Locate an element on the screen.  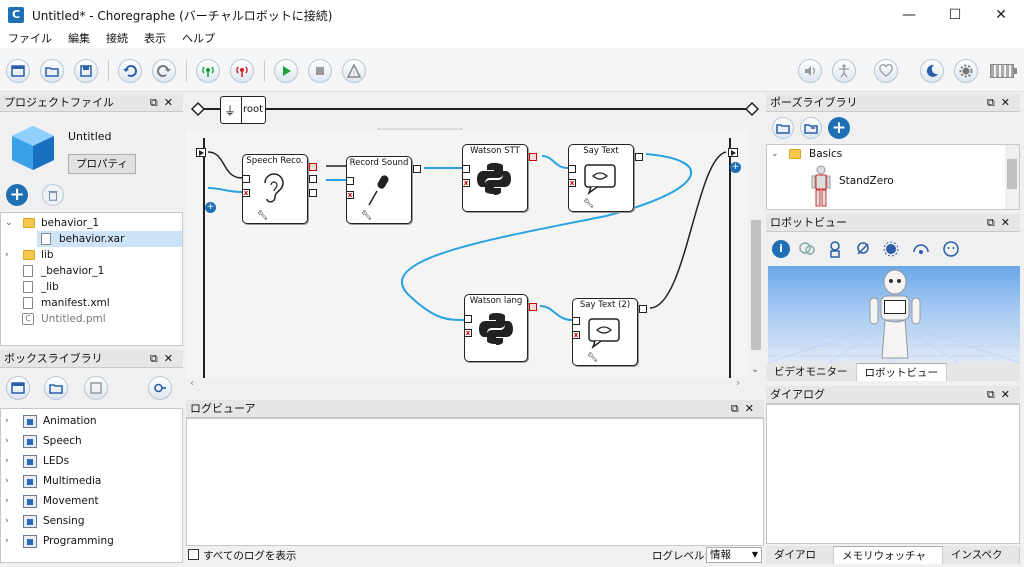
box-say-text: Say Text x 🔧︎ is located at coordinates (605, 178).